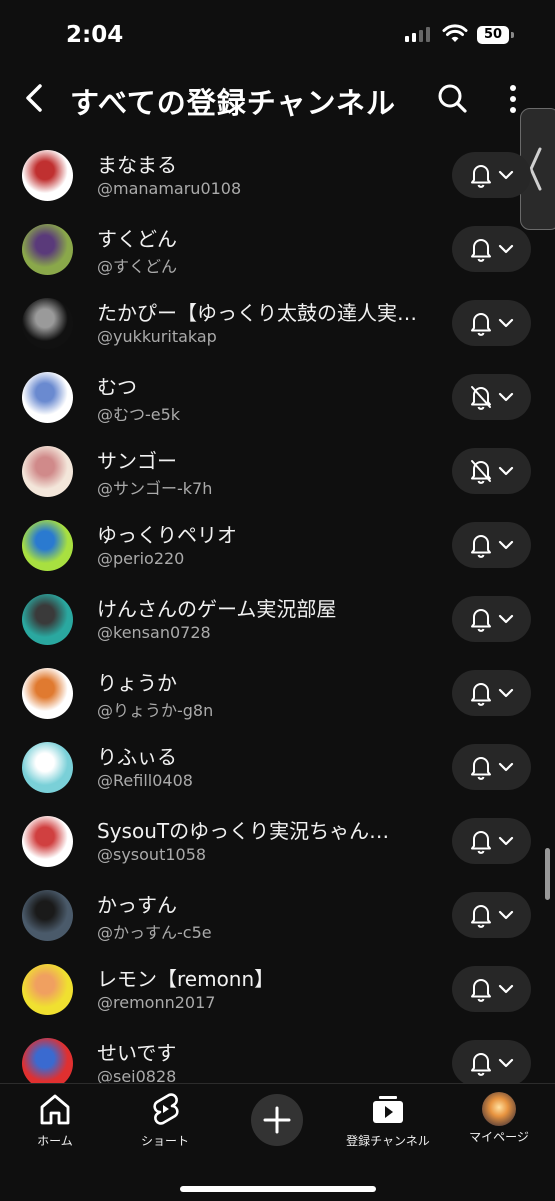 The width and height of the screenshot is (555, 1201). I want to click on nav-shorts: ショート, so click(165, 1120).